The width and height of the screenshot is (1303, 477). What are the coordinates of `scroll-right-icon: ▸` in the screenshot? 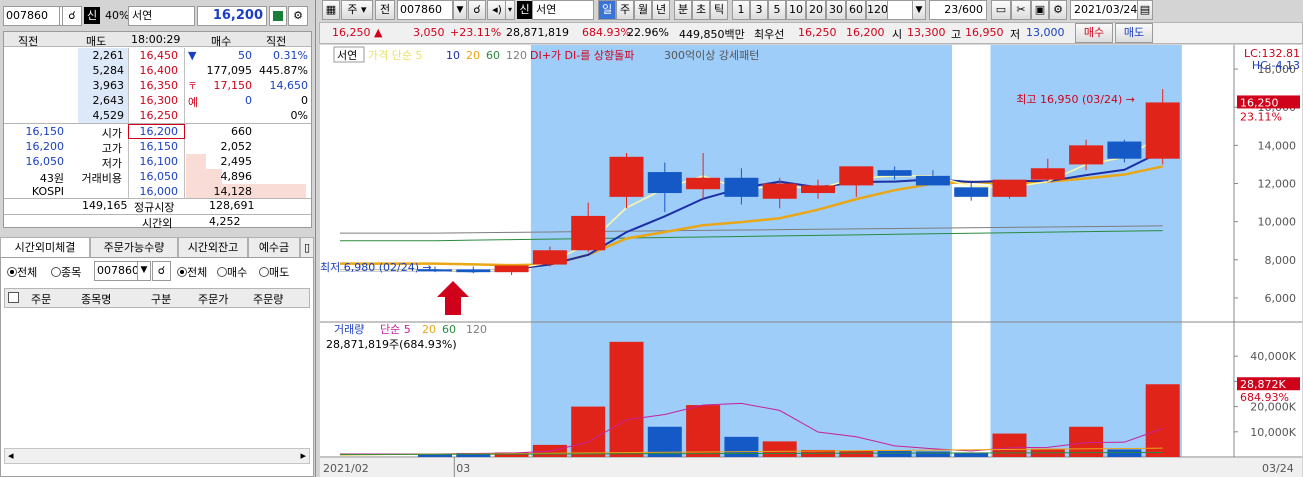 It's located at (303, 455).